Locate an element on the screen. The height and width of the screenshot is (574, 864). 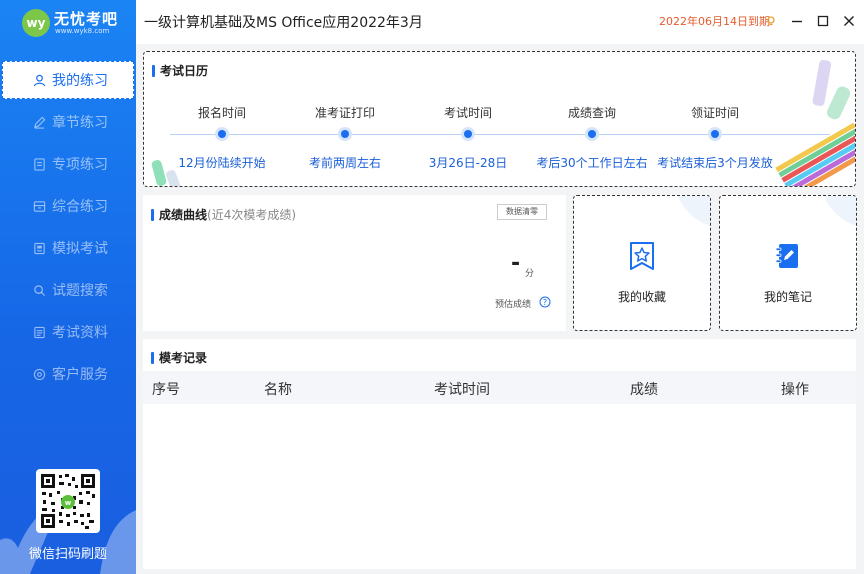
step-name: 报名时间 is located at coordinates (221, 113).